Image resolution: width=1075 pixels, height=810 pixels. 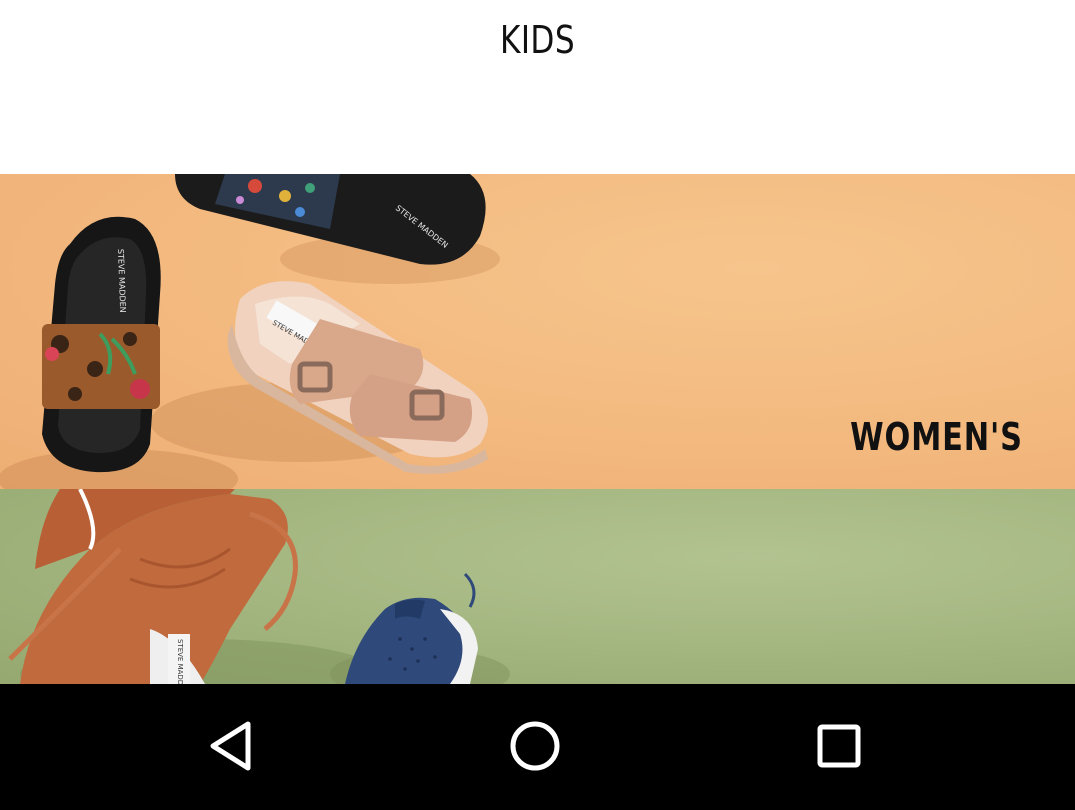 I want to click on back-icon, so click(x=230, y=746).